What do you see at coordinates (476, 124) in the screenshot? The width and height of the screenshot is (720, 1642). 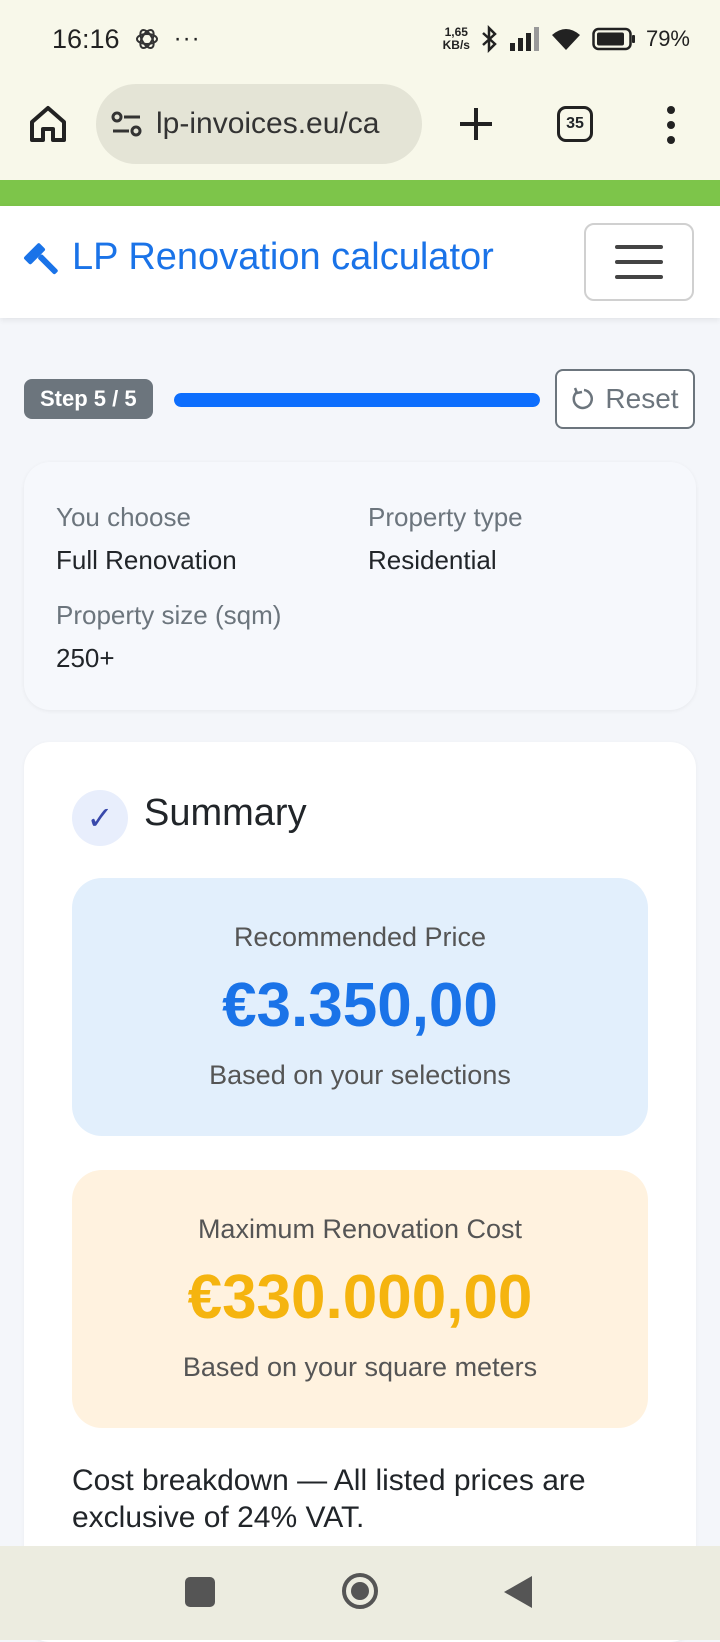 I see `plus-icon` at bounding box center [476, 124].